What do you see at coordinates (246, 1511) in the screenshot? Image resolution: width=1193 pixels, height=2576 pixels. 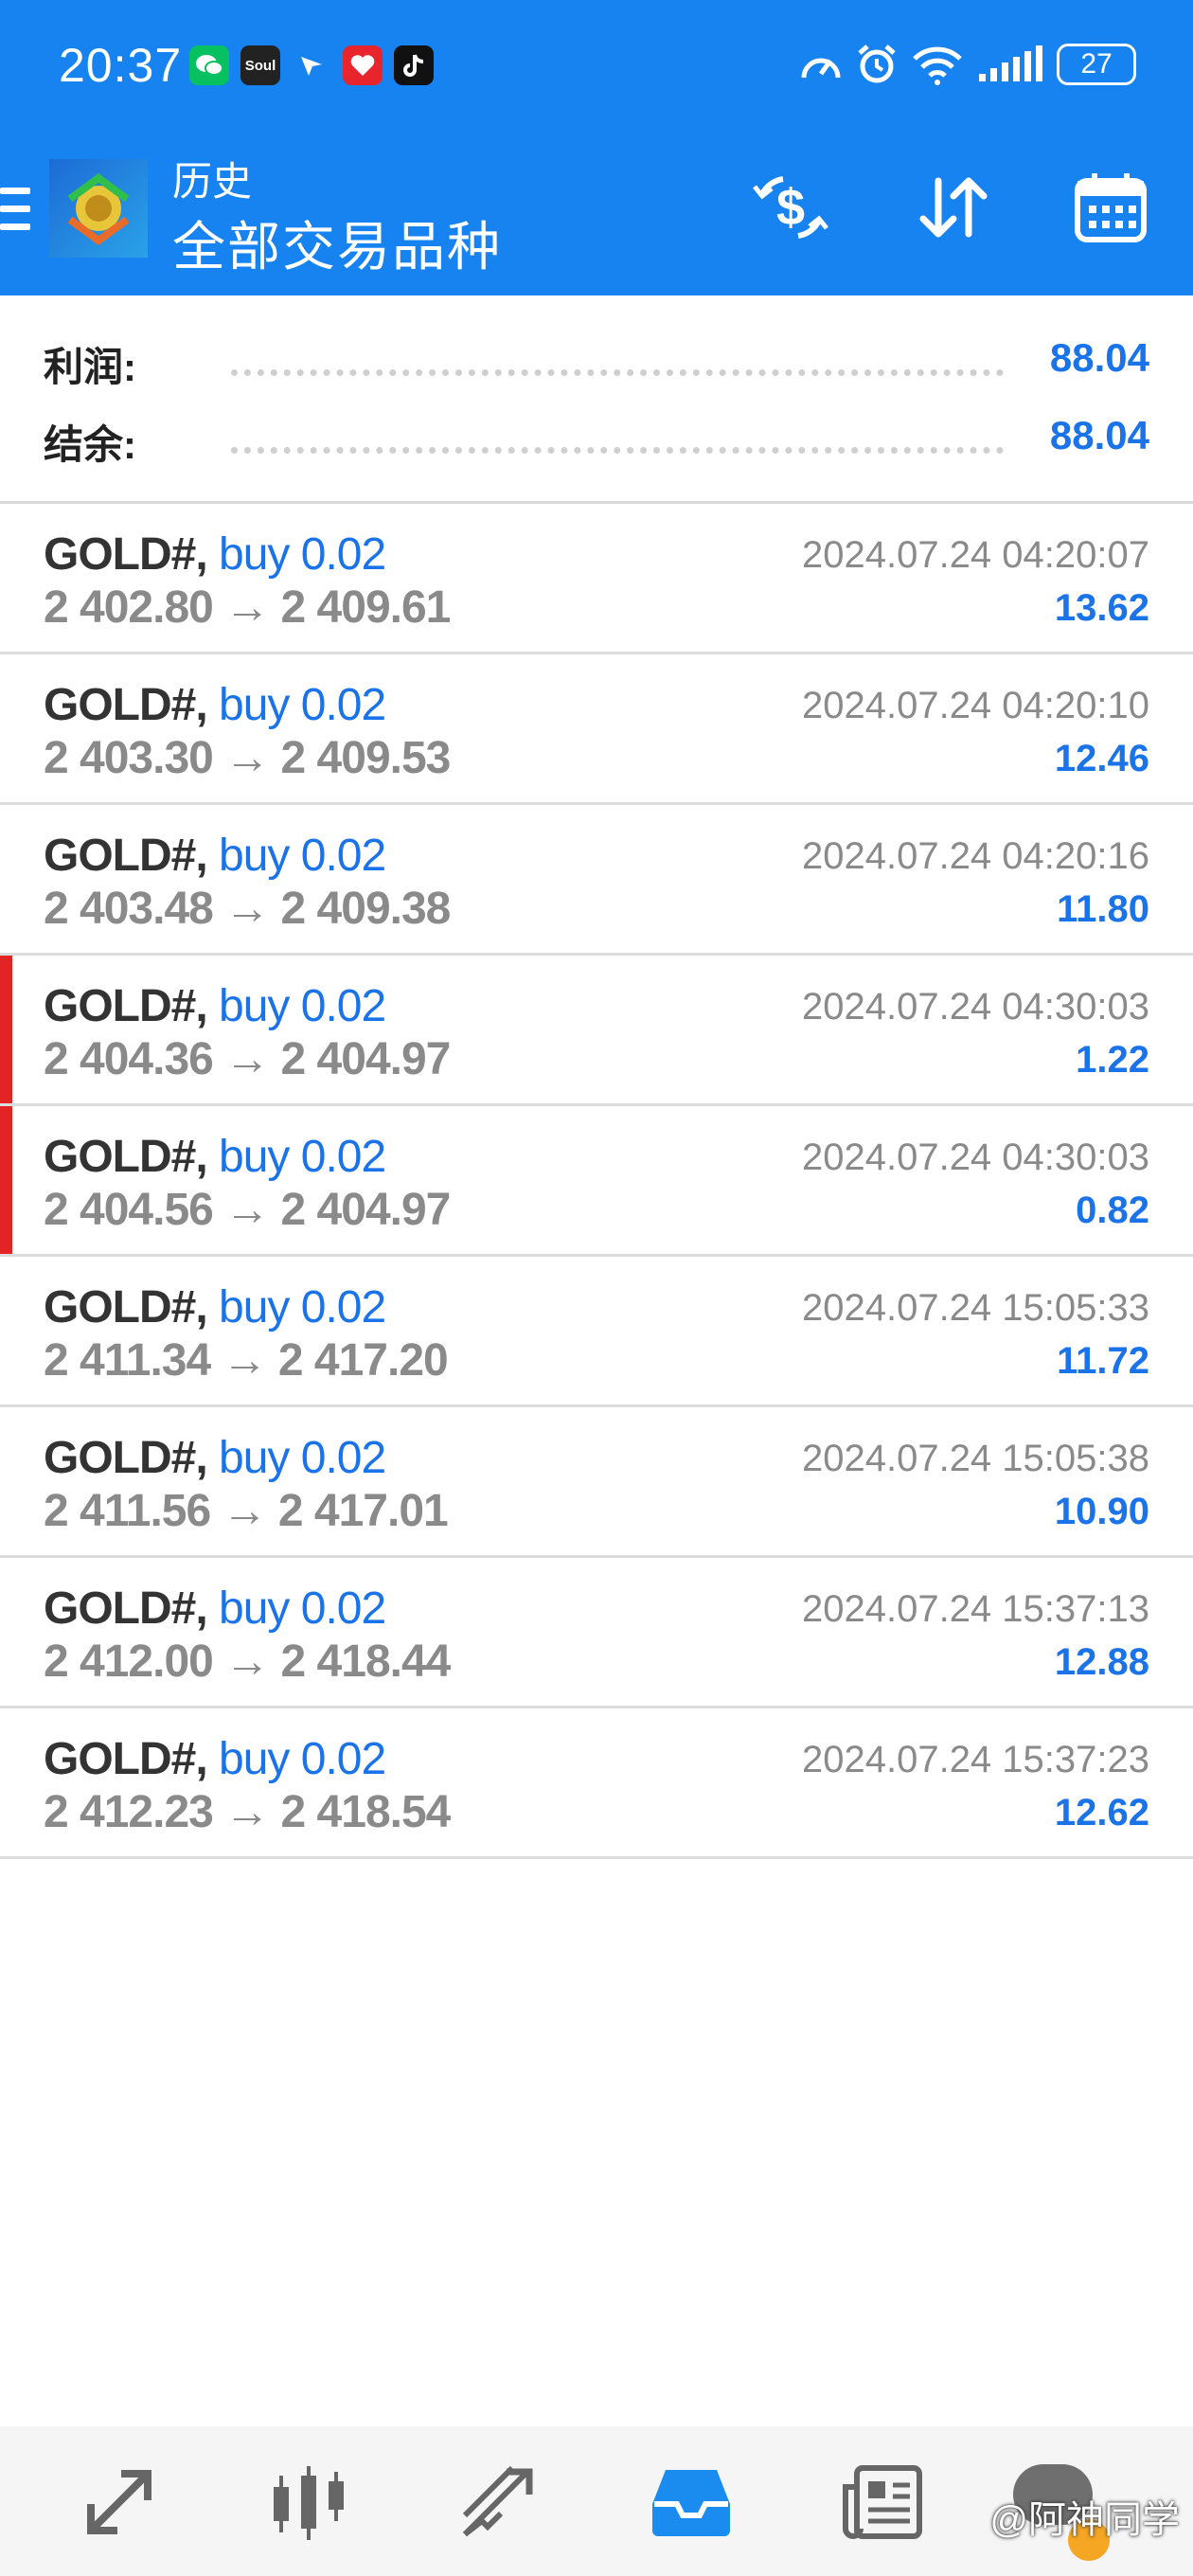 I see `deal-prices: 2 411.56 → 2 417.01` at bounding box center [246, 1511].